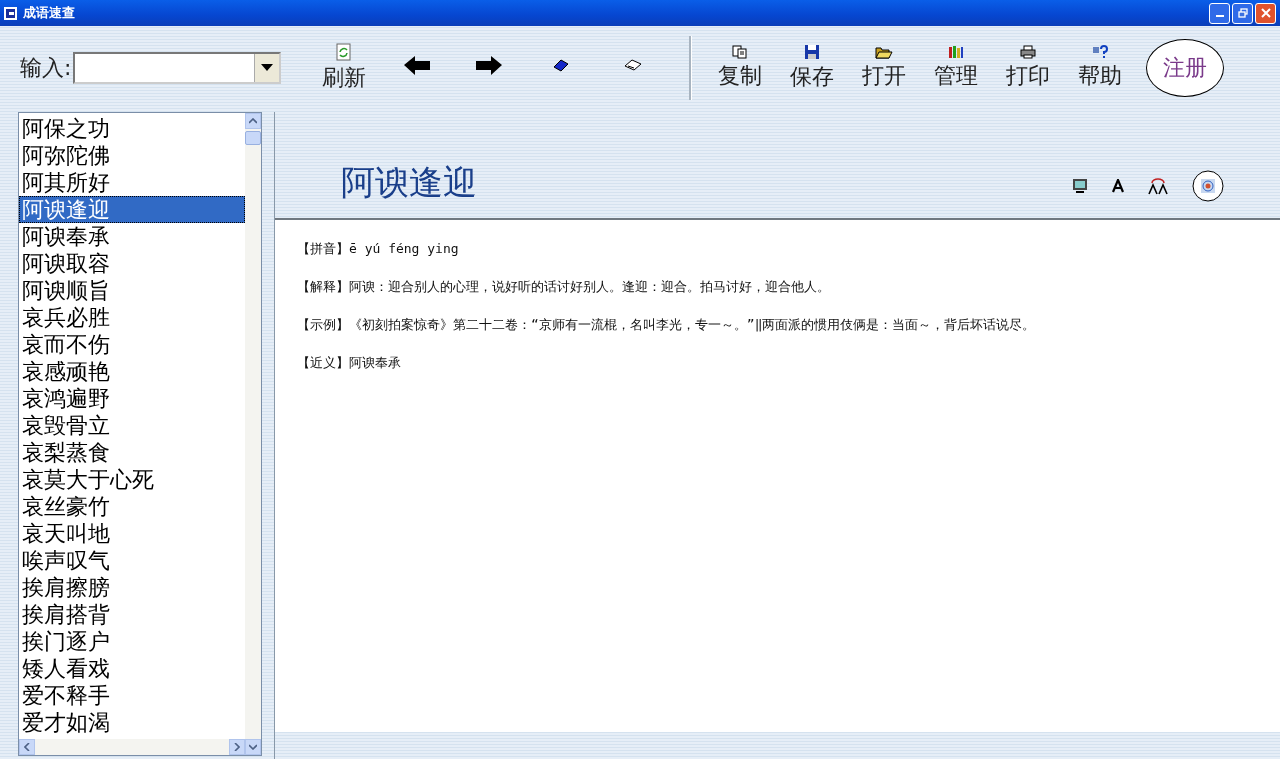 The width and height of the screenshot is (1280, 759). What do you see at coordinates (140, 747) in the screenshot?
I see `horizontal-scrollbar` at bounding box center [140, 747].